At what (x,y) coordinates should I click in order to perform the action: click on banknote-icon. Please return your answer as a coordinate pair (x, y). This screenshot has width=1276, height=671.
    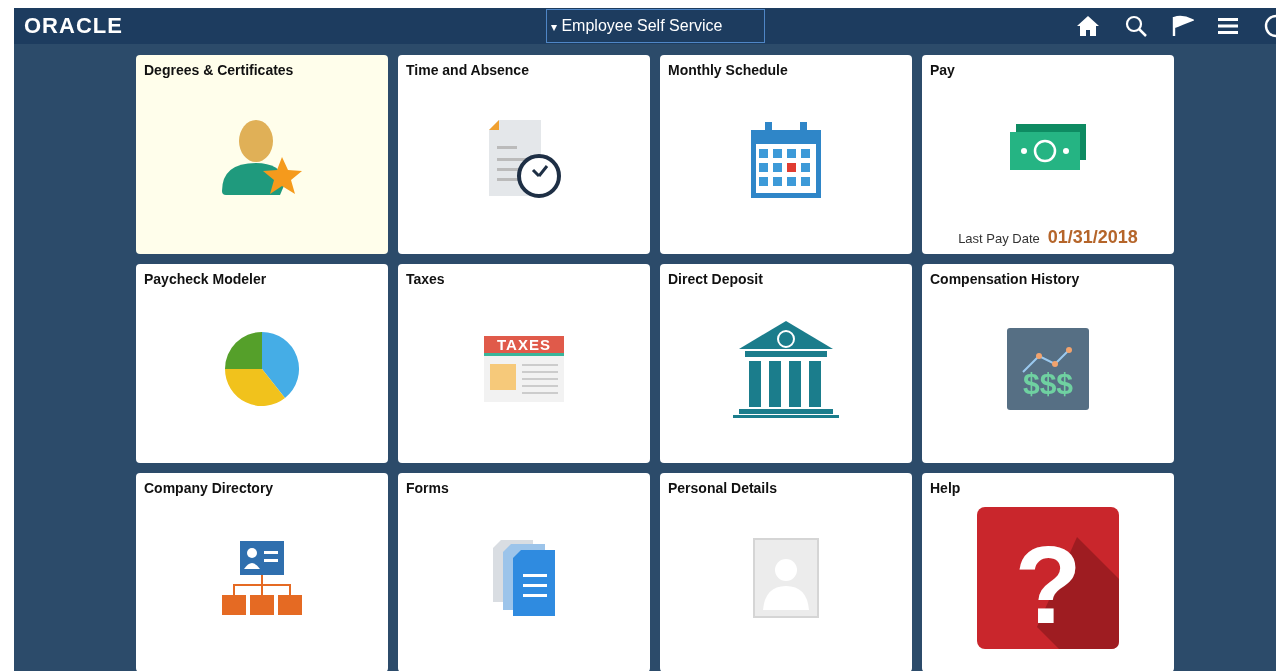
    Looking at the image, I should click on (1048, 146).